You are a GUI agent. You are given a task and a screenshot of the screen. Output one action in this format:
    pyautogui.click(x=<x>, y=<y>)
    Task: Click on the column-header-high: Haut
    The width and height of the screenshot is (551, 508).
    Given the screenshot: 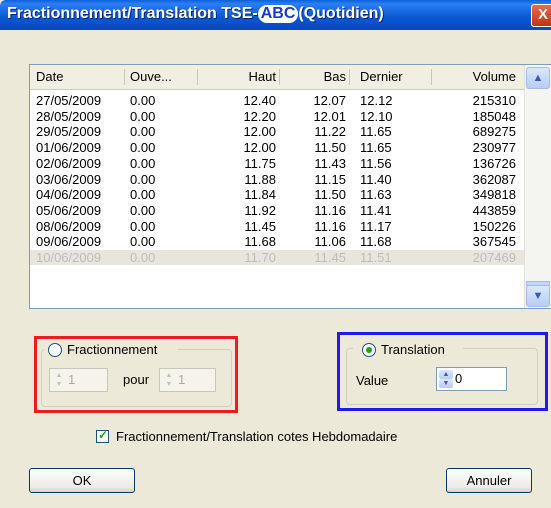 What is the action you would take?
    pyautogui.click(x=237, y=77)
    